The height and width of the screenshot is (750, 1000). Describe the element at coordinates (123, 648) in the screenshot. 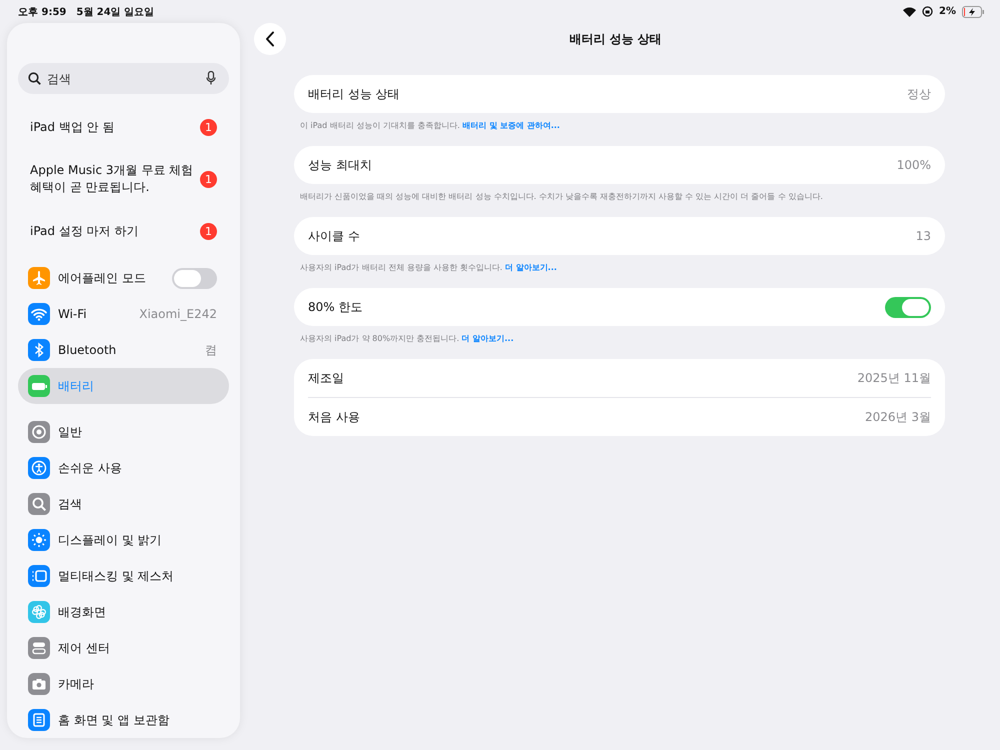

I see `settings-item: 제어 센터` at that location.